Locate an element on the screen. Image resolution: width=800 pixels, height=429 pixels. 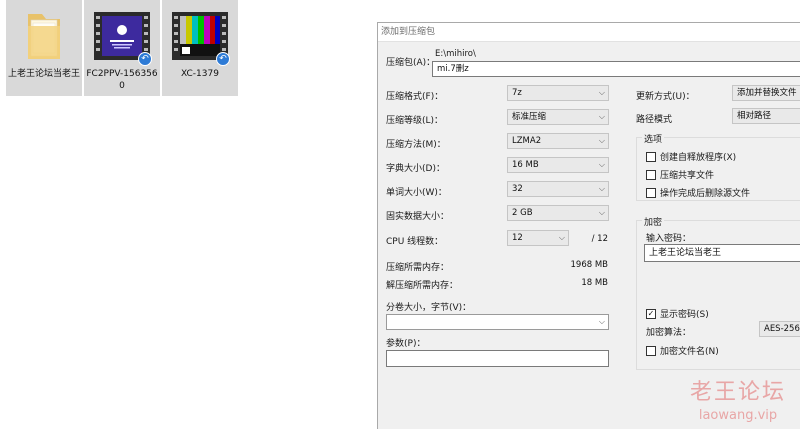
sfx-checkbox: 创建自释放程序(X) is located at coordinates (691, 156).